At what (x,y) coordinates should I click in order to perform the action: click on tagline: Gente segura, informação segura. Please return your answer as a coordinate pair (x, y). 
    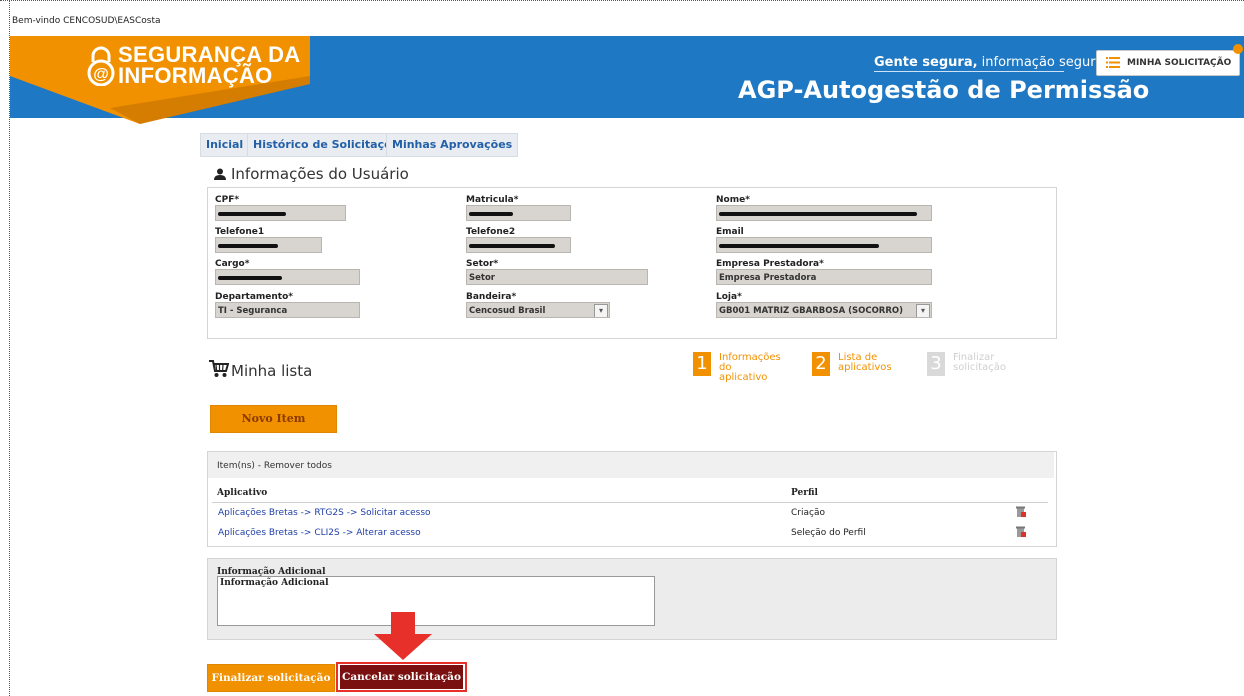
    Looking at the image, I should click on (989, 62).